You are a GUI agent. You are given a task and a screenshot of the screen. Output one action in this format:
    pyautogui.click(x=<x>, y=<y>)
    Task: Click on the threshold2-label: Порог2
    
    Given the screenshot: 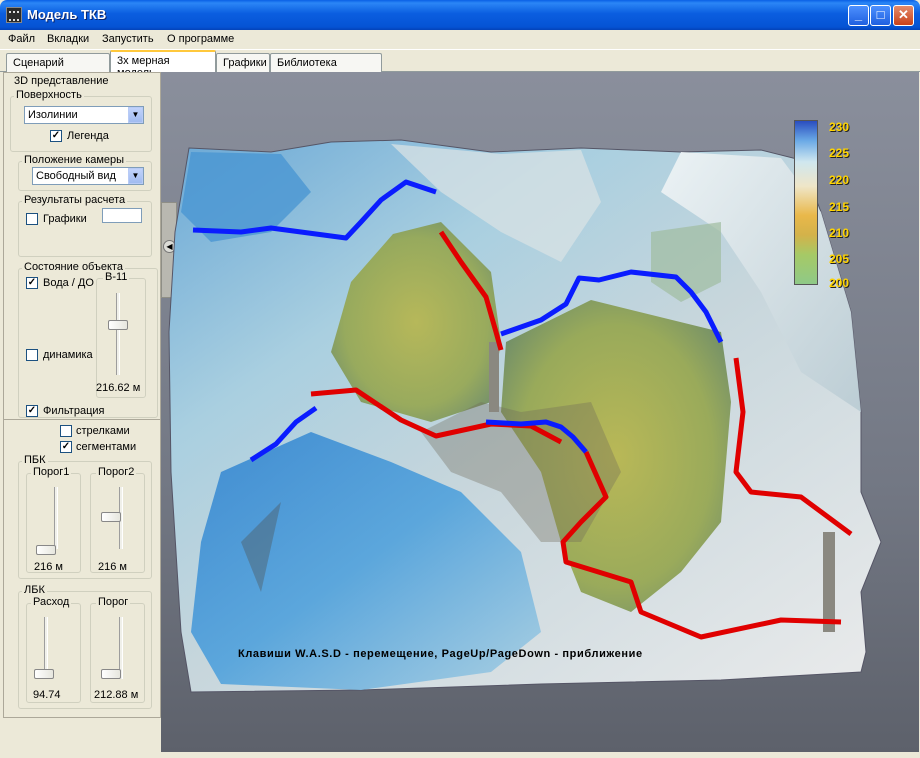 What is the action you would take?
    pyautogui.click(x=116, y=472)
    